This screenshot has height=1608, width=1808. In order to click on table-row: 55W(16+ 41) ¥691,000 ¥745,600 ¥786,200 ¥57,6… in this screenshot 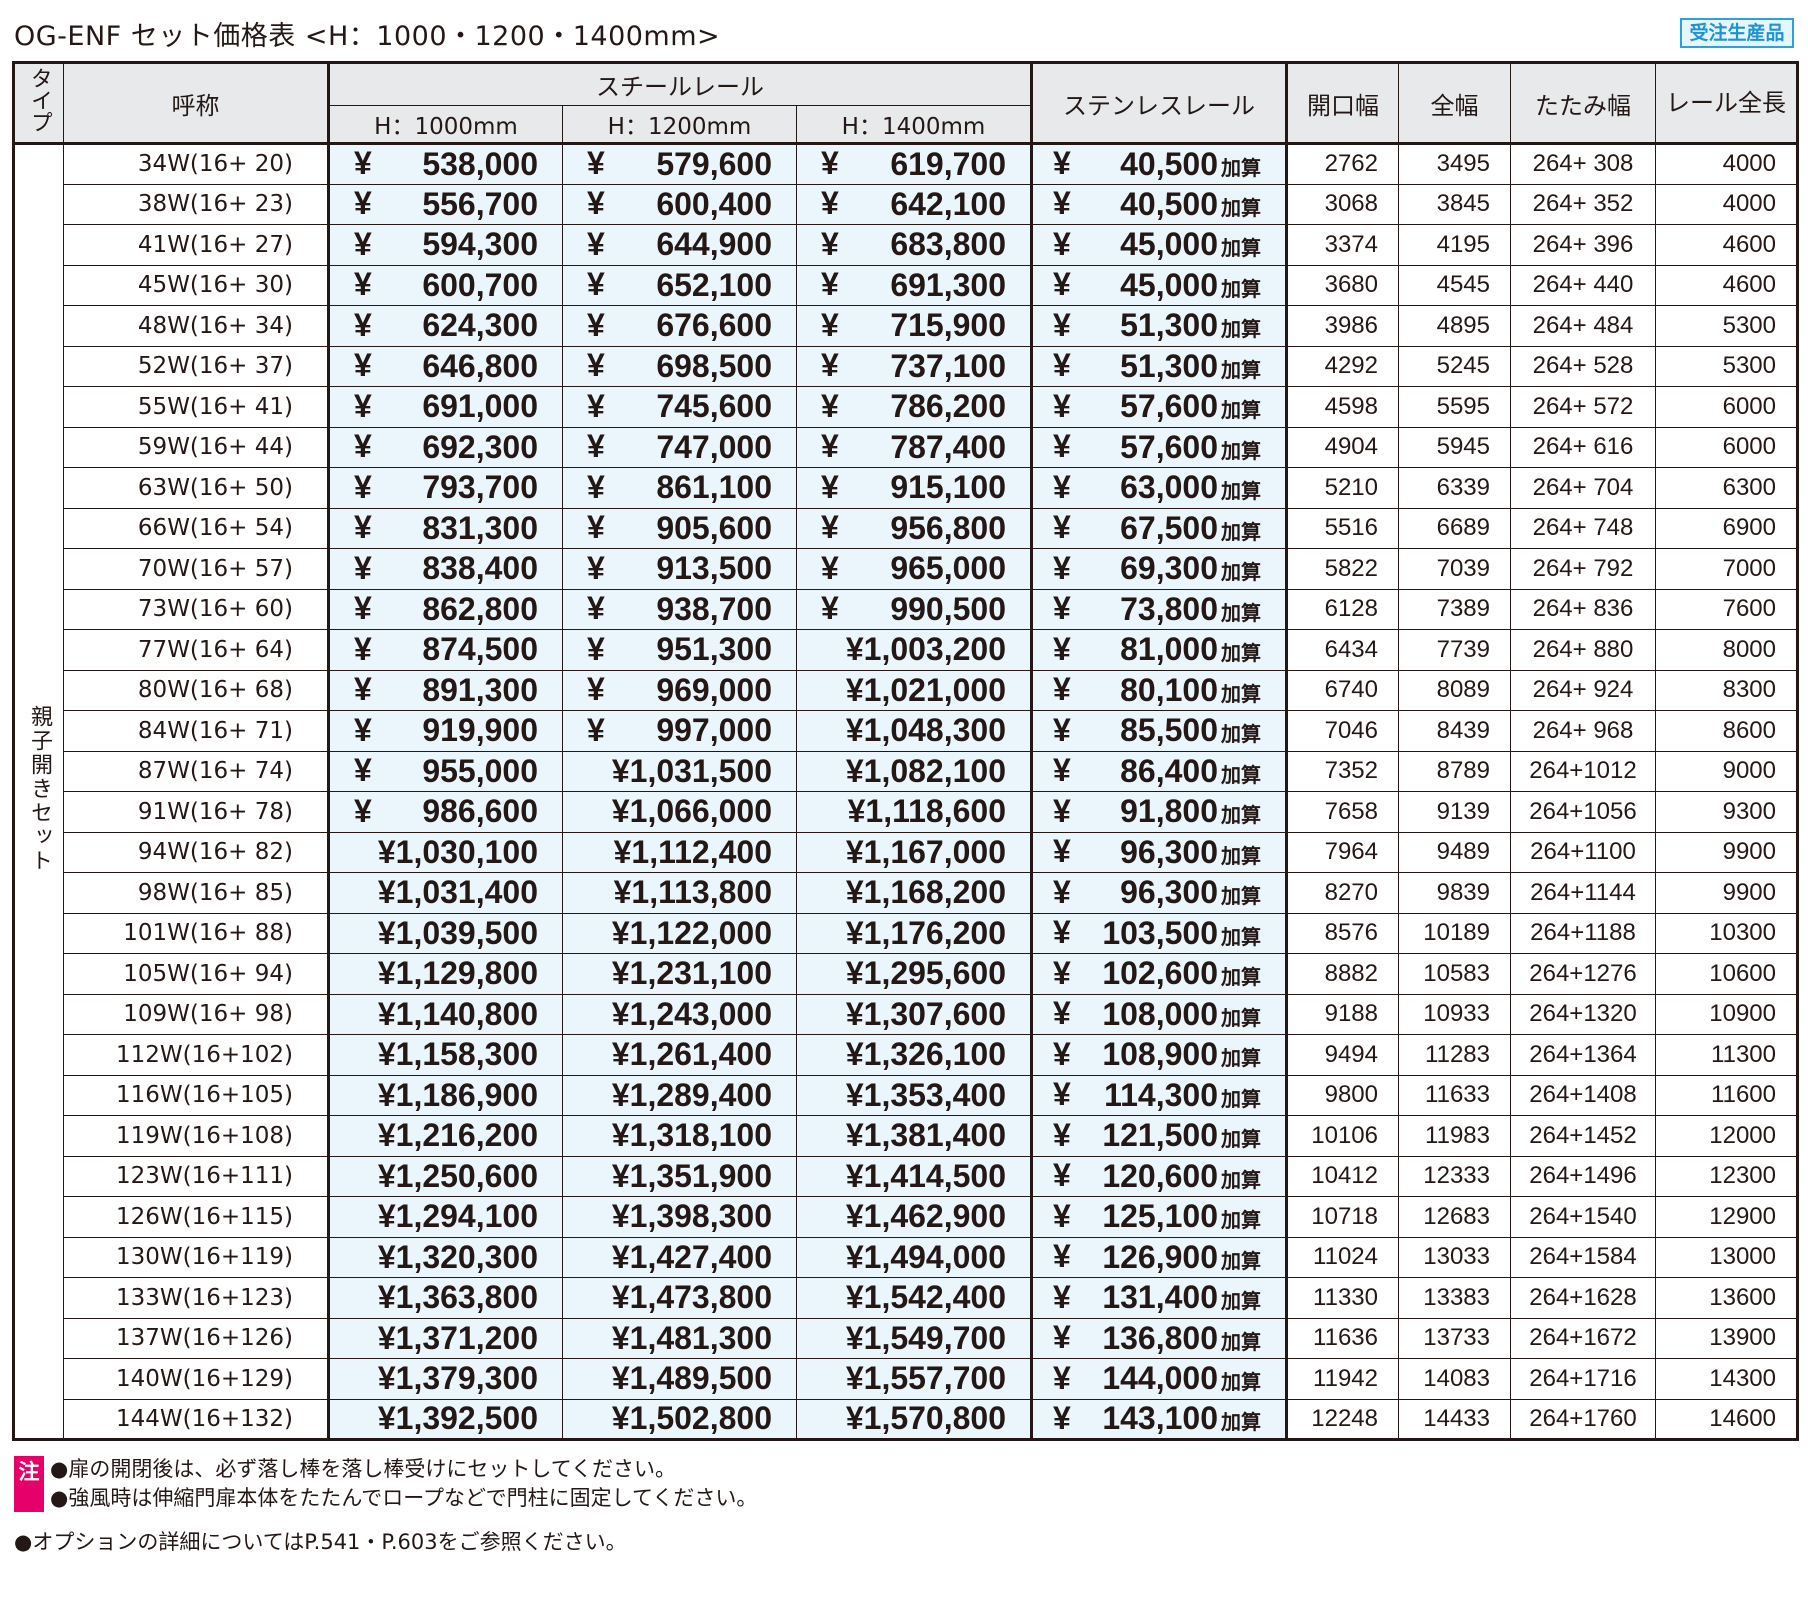, I will do `click(906, 407)`.